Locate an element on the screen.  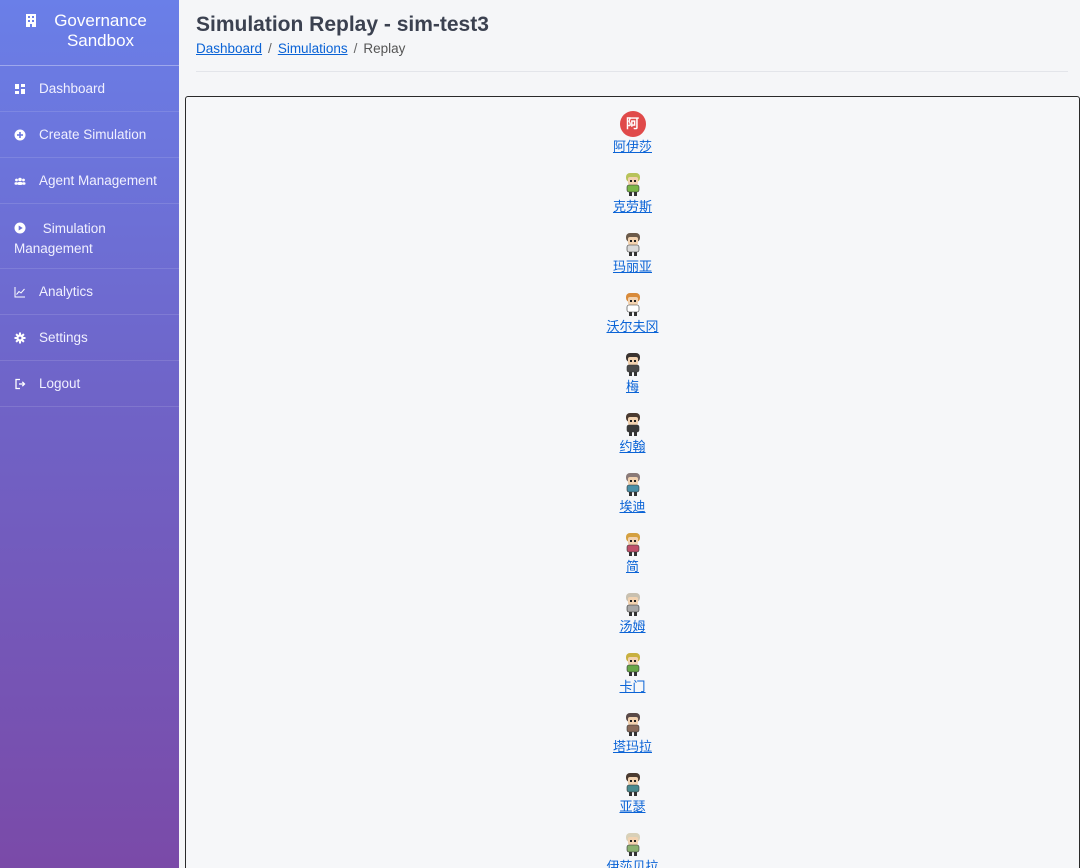
sidebar-item-logout: Logout is located at coordinates (89, 384).